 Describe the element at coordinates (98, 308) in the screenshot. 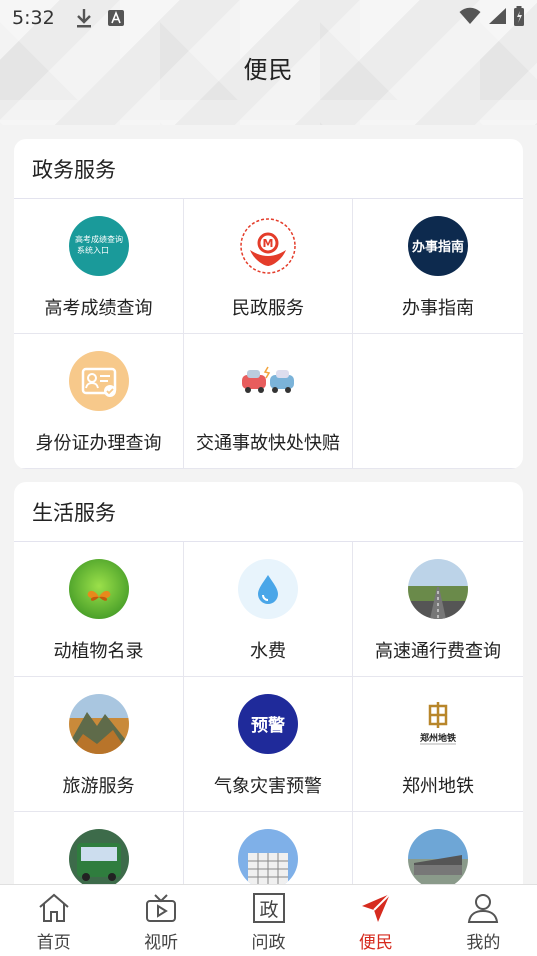

I see `service-label: 高考成绩查询` at that location.